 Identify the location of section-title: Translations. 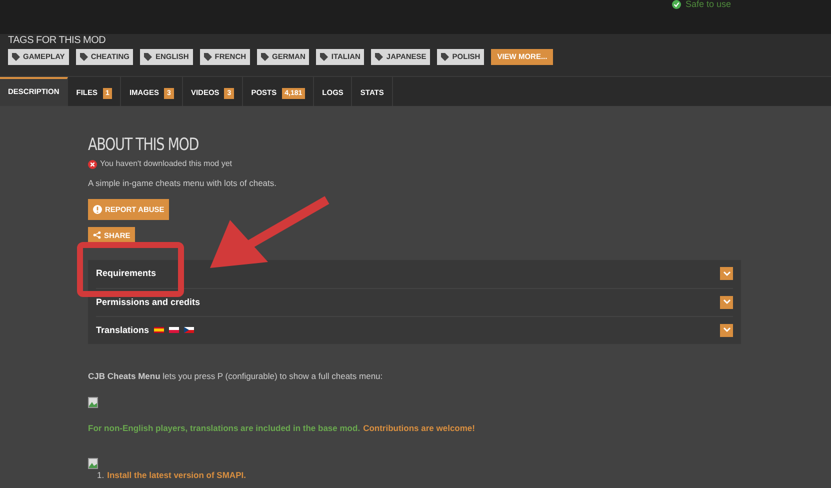
(123, 330).